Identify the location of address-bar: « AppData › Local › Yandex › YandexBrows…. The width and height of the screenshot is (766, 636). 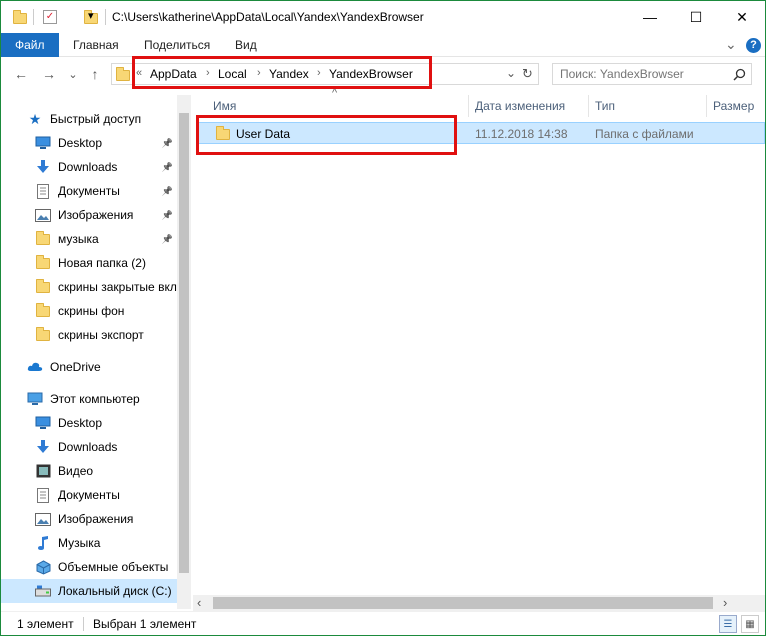
(325, 74).